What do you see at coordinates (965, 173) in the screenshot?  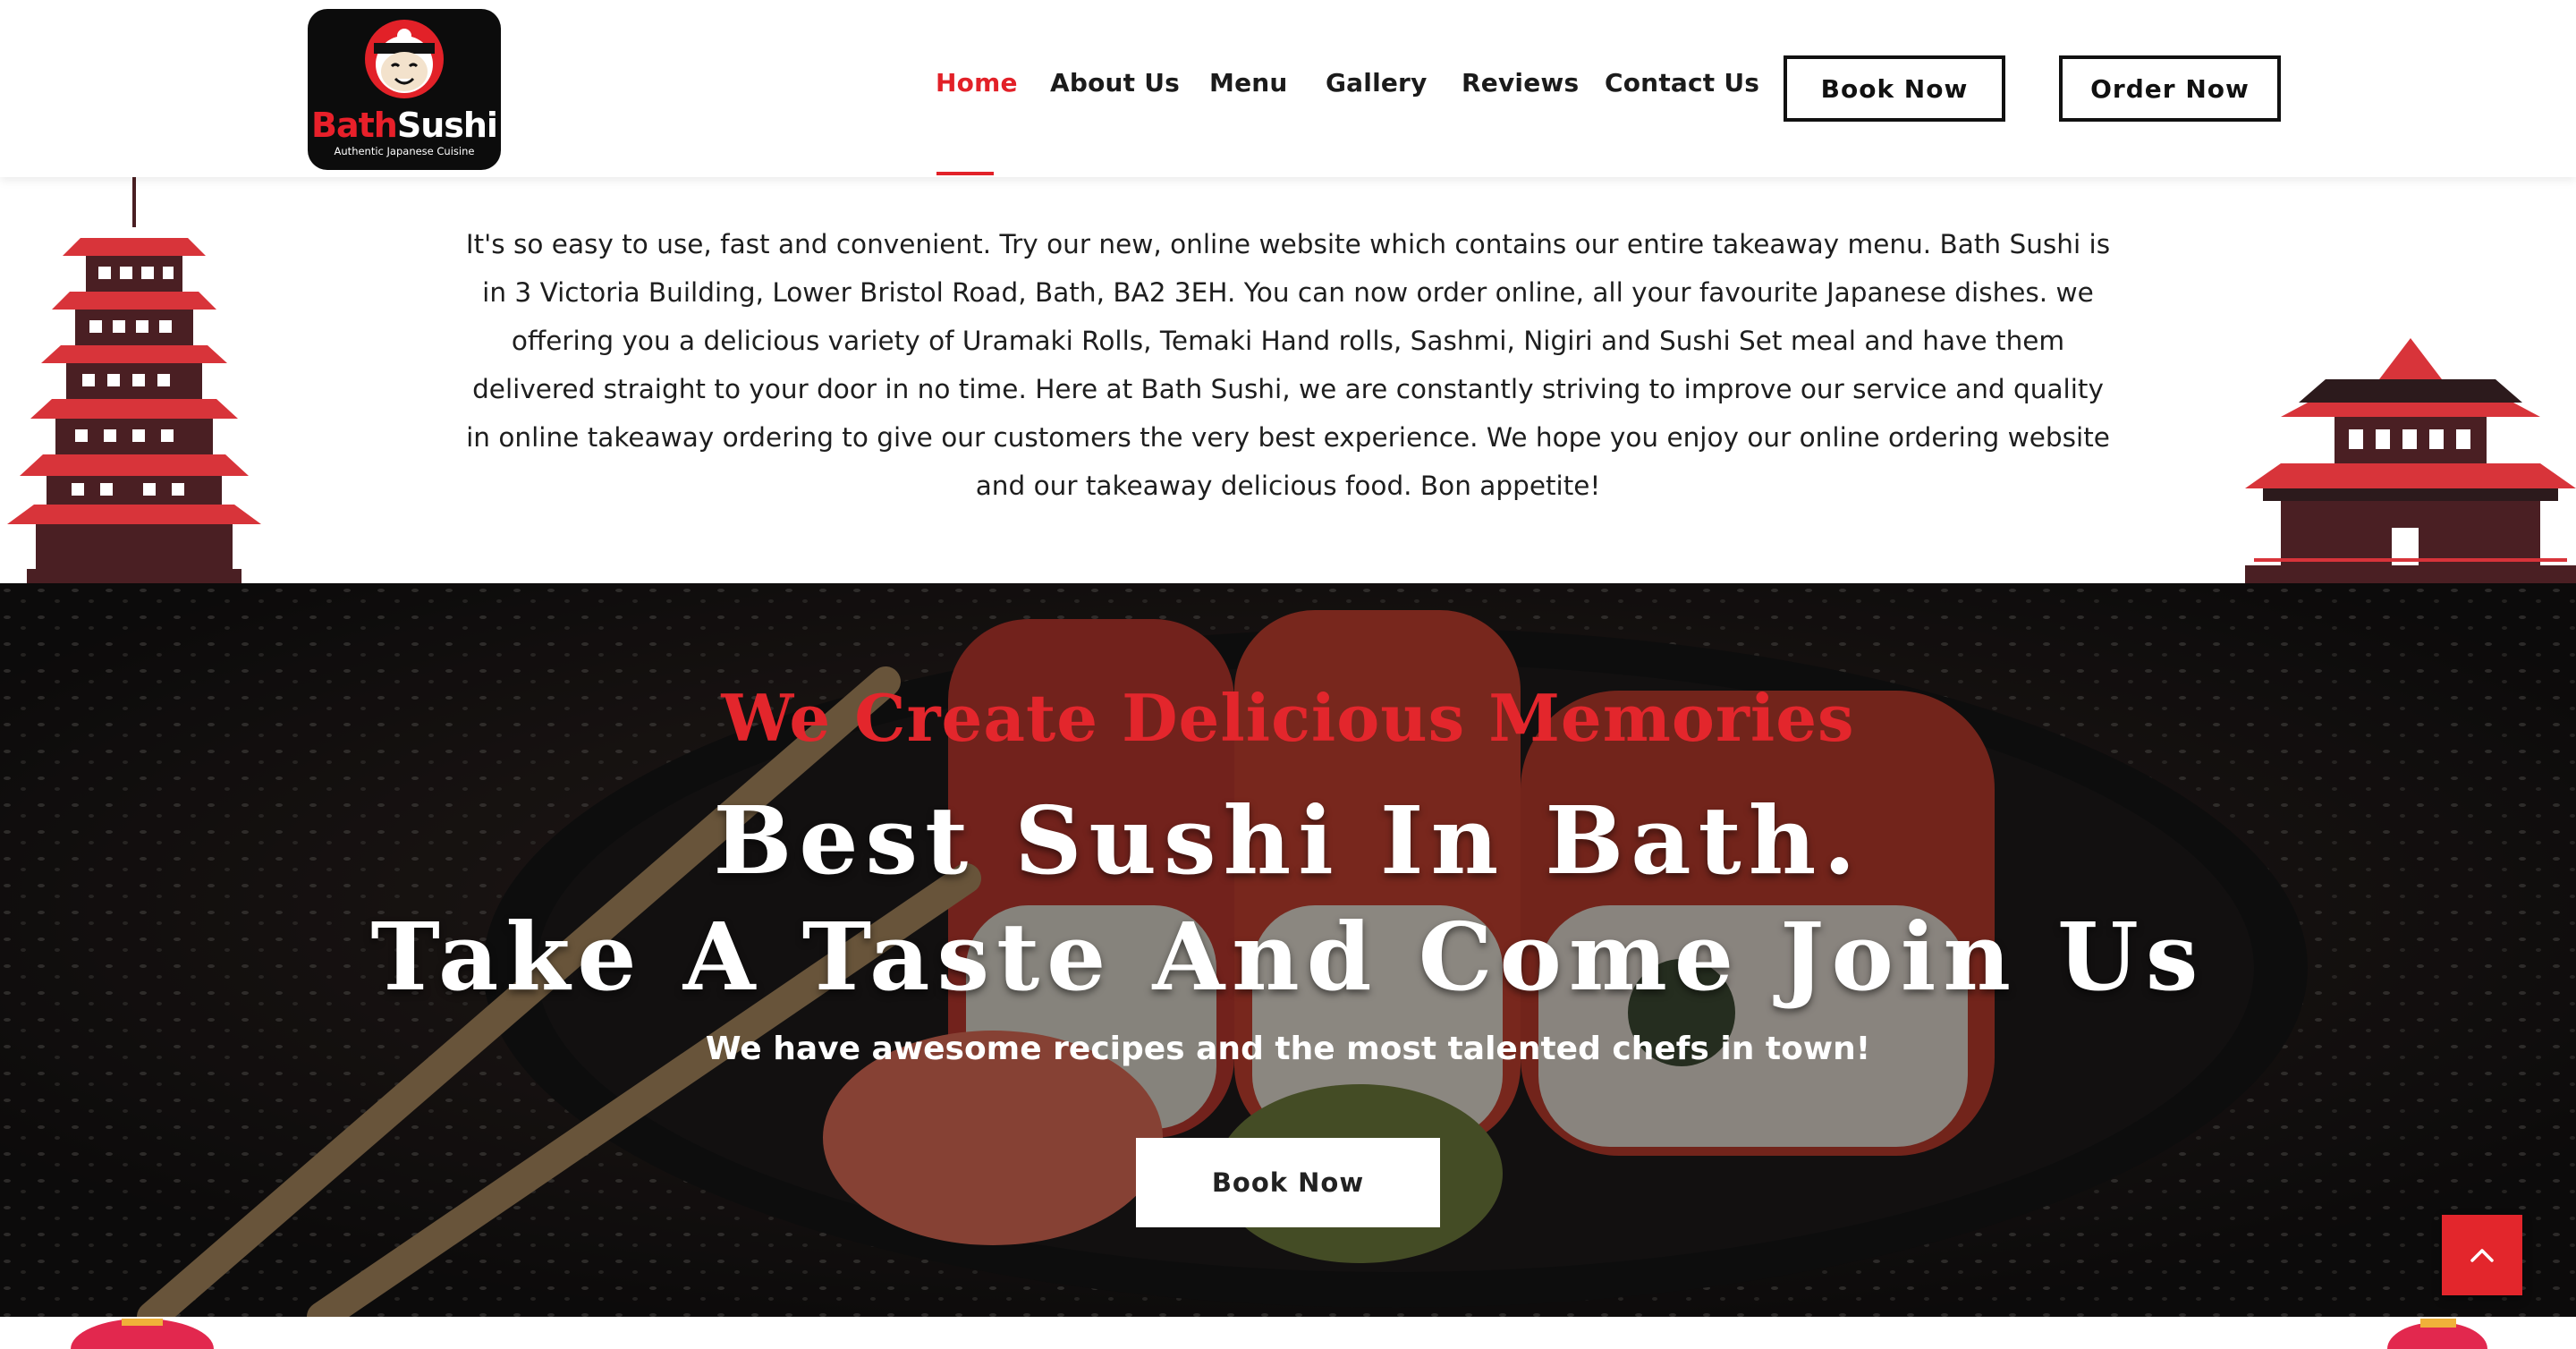 I see `active-nav-indicator` at bounding box center [965, 173].